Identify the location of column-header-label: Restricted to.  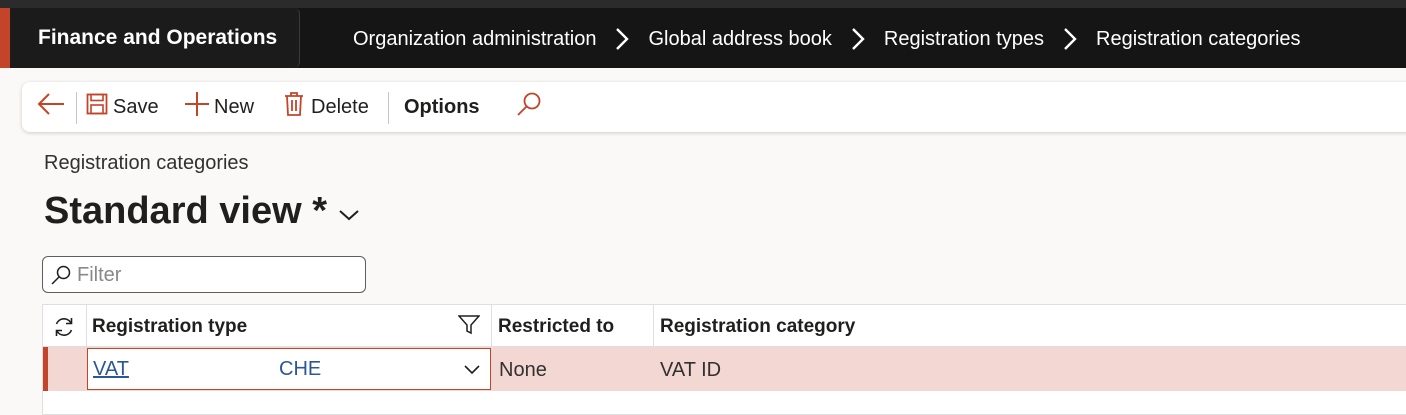
(556, 326).